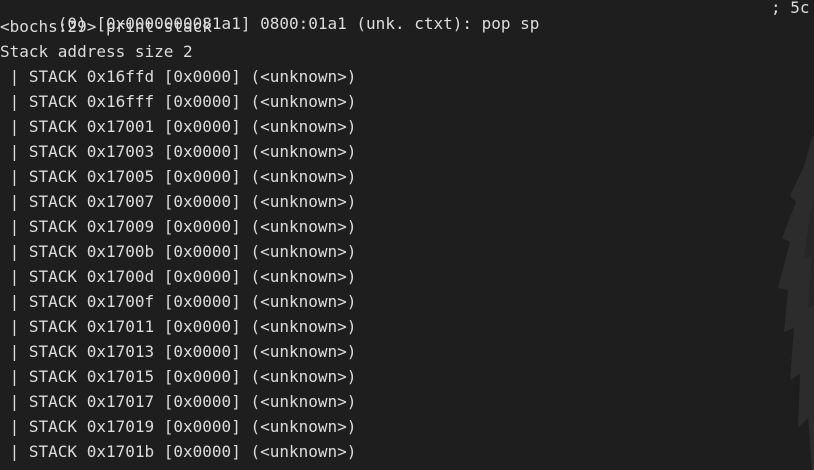  What do you see at coordinates (178, 101) in the screenshot?
I see `stack-row: | STACK 0x16fff [0x0000] (<unknown>)` at bounding box center [178, 101].